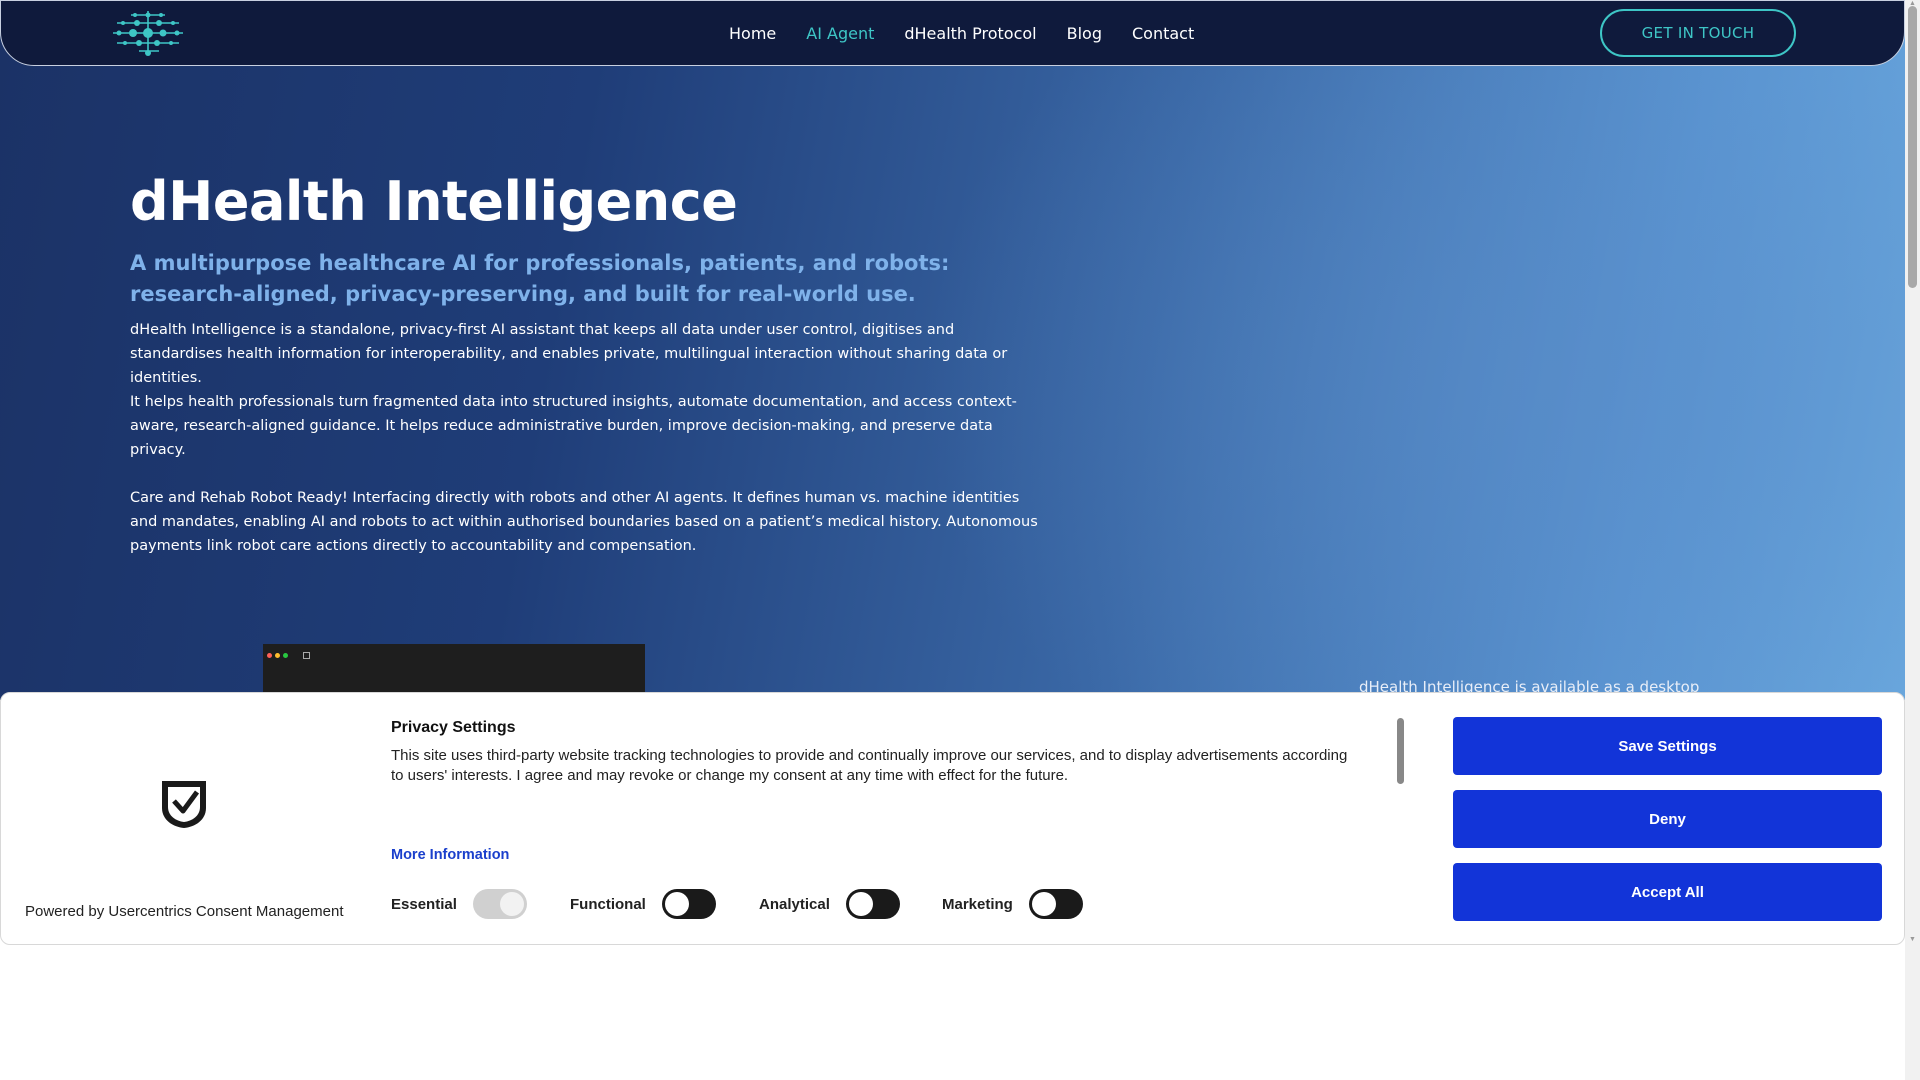 The width and height of the screenshot is (1920, 1080). Describe the element at coordinates (1667, 746) in the screenshot. I see `save-settings-button: Save Settings` at that location.